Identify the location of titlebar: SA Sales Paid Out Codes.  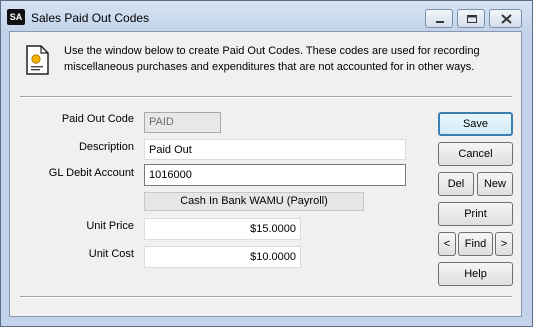
(266, 16).